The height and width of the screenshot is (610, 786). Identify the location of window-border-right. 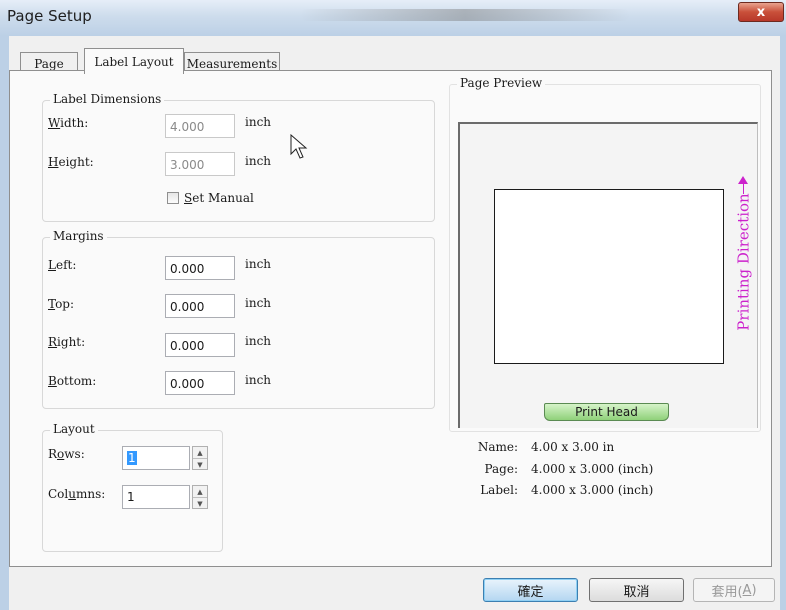
(783, 323).